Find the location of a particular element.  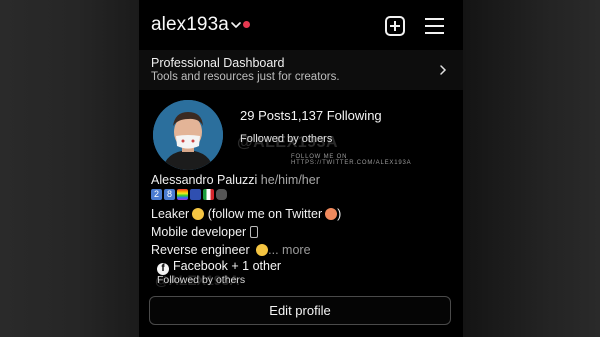

bio-line-1: Leaker (follow me on Twitter) is located at coordinates (246, 214).